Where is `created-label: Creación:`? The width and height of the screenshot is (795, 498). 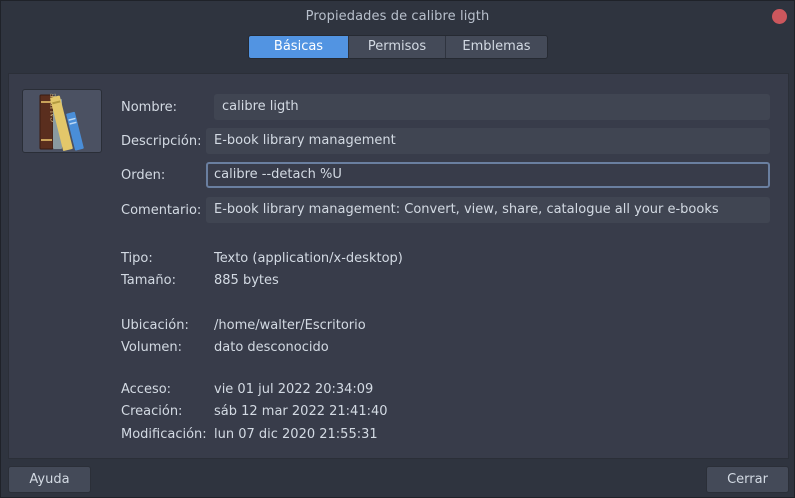
created-label: Creación: is located at coordinates (152, 411).